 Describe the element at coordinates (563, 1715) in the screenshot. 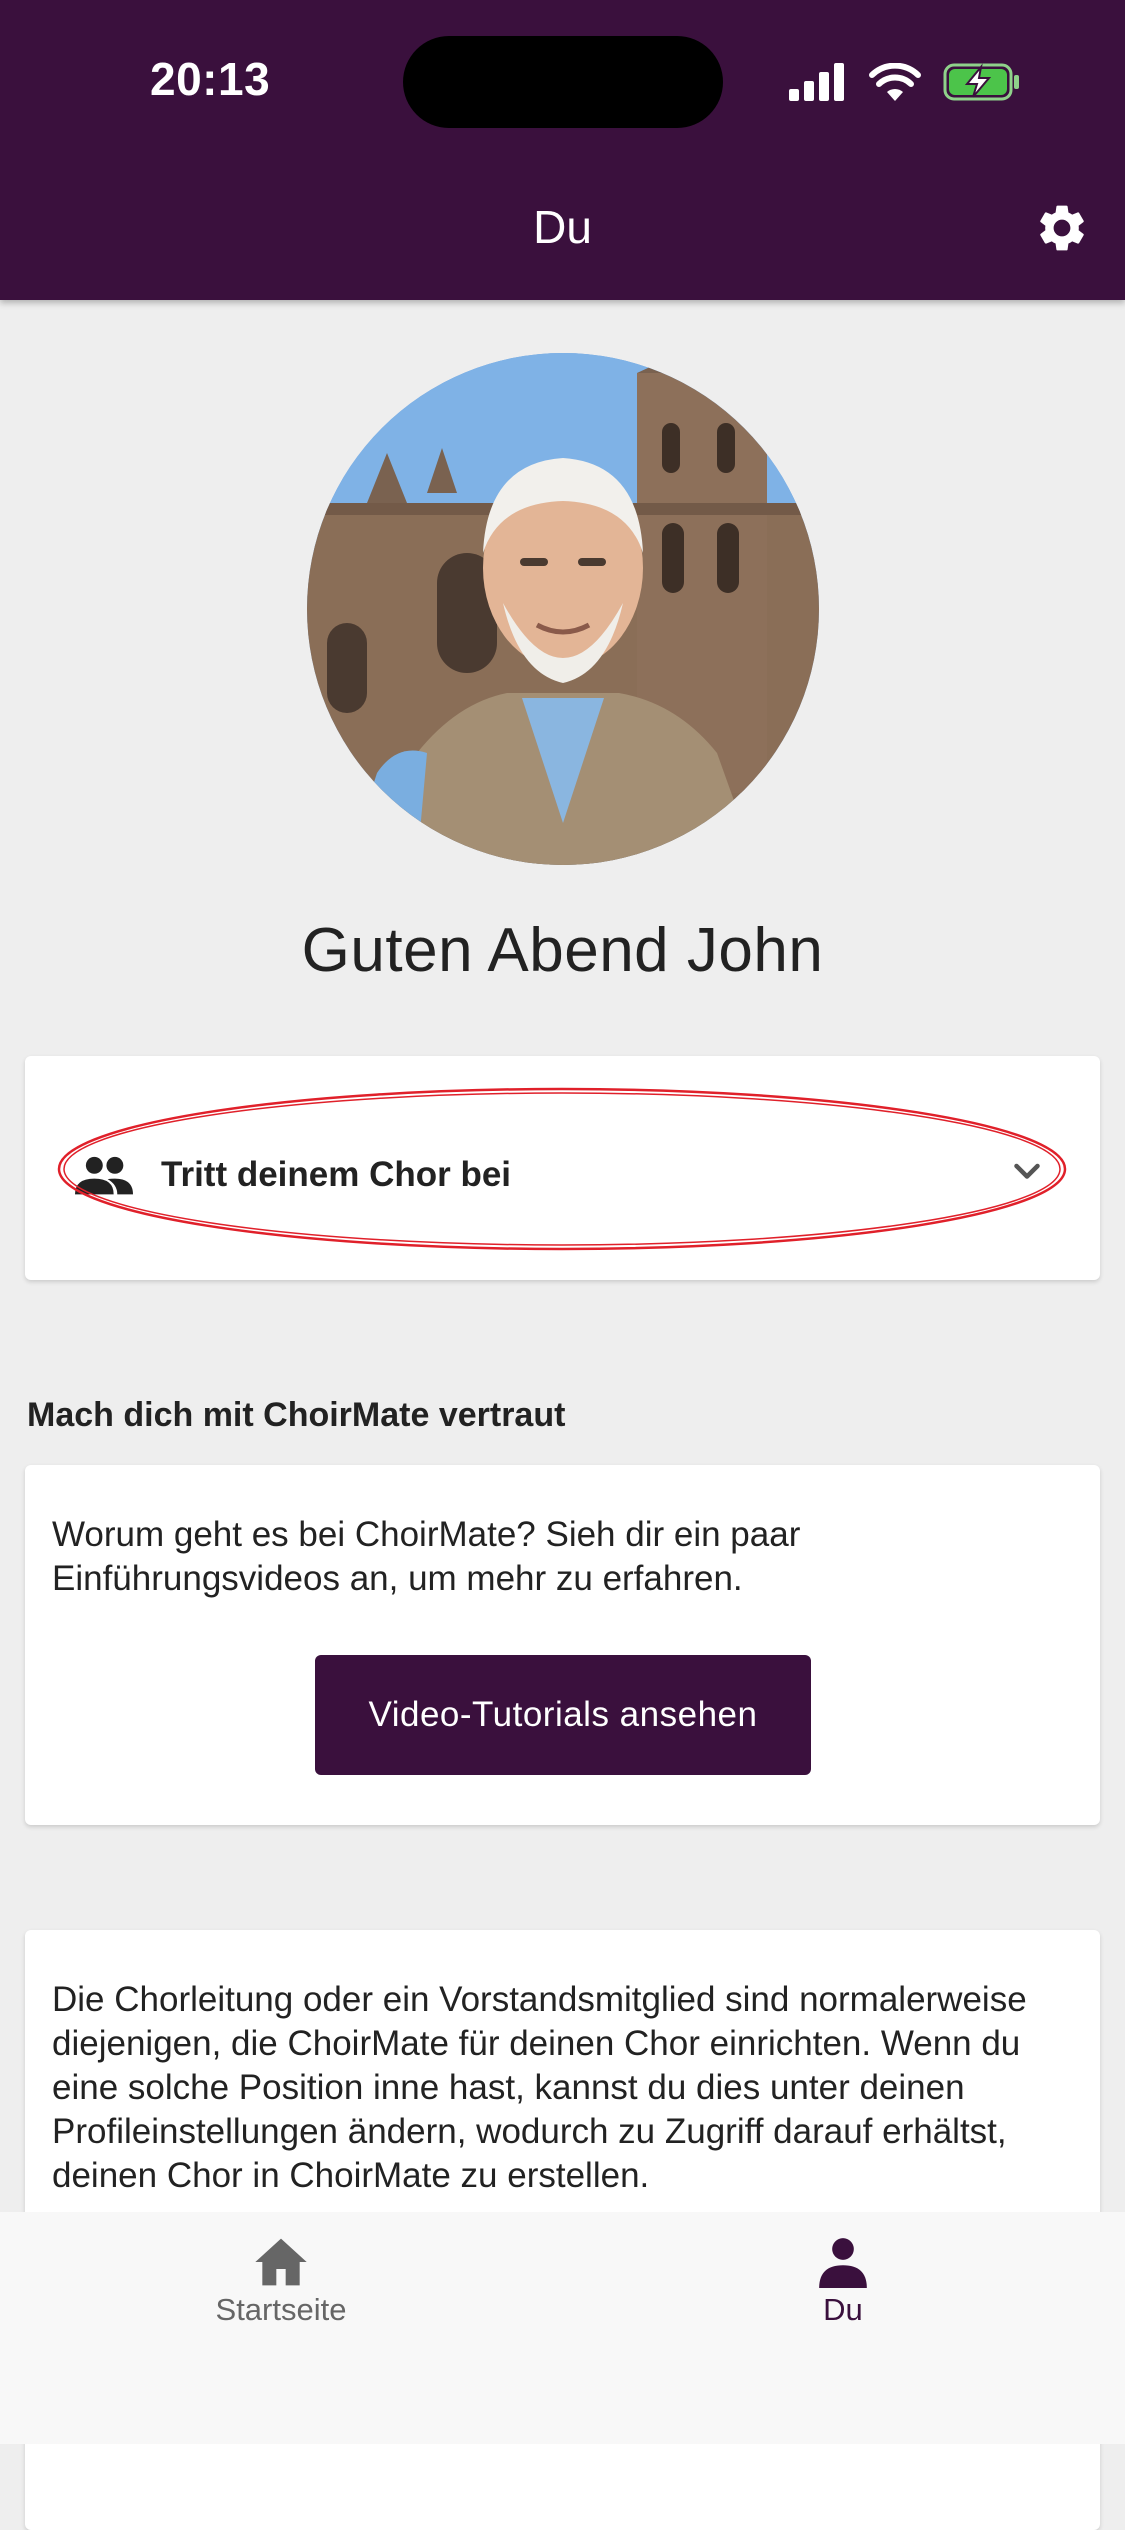

I see `video-tutorials-button: Video-Tutorials ansehen` at that location.